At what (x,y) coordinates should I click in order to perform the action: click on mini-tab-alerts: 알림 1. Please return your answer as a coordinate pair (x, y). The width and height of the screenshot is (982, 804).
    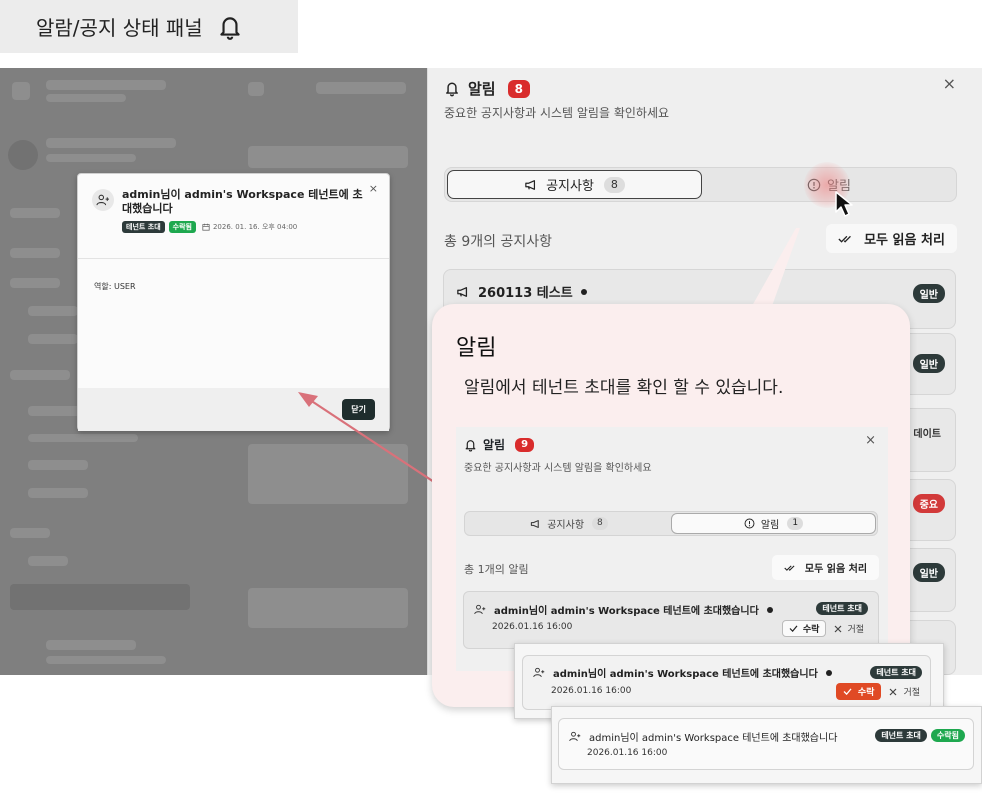
    Looking at the image, I should click on (773, 523).